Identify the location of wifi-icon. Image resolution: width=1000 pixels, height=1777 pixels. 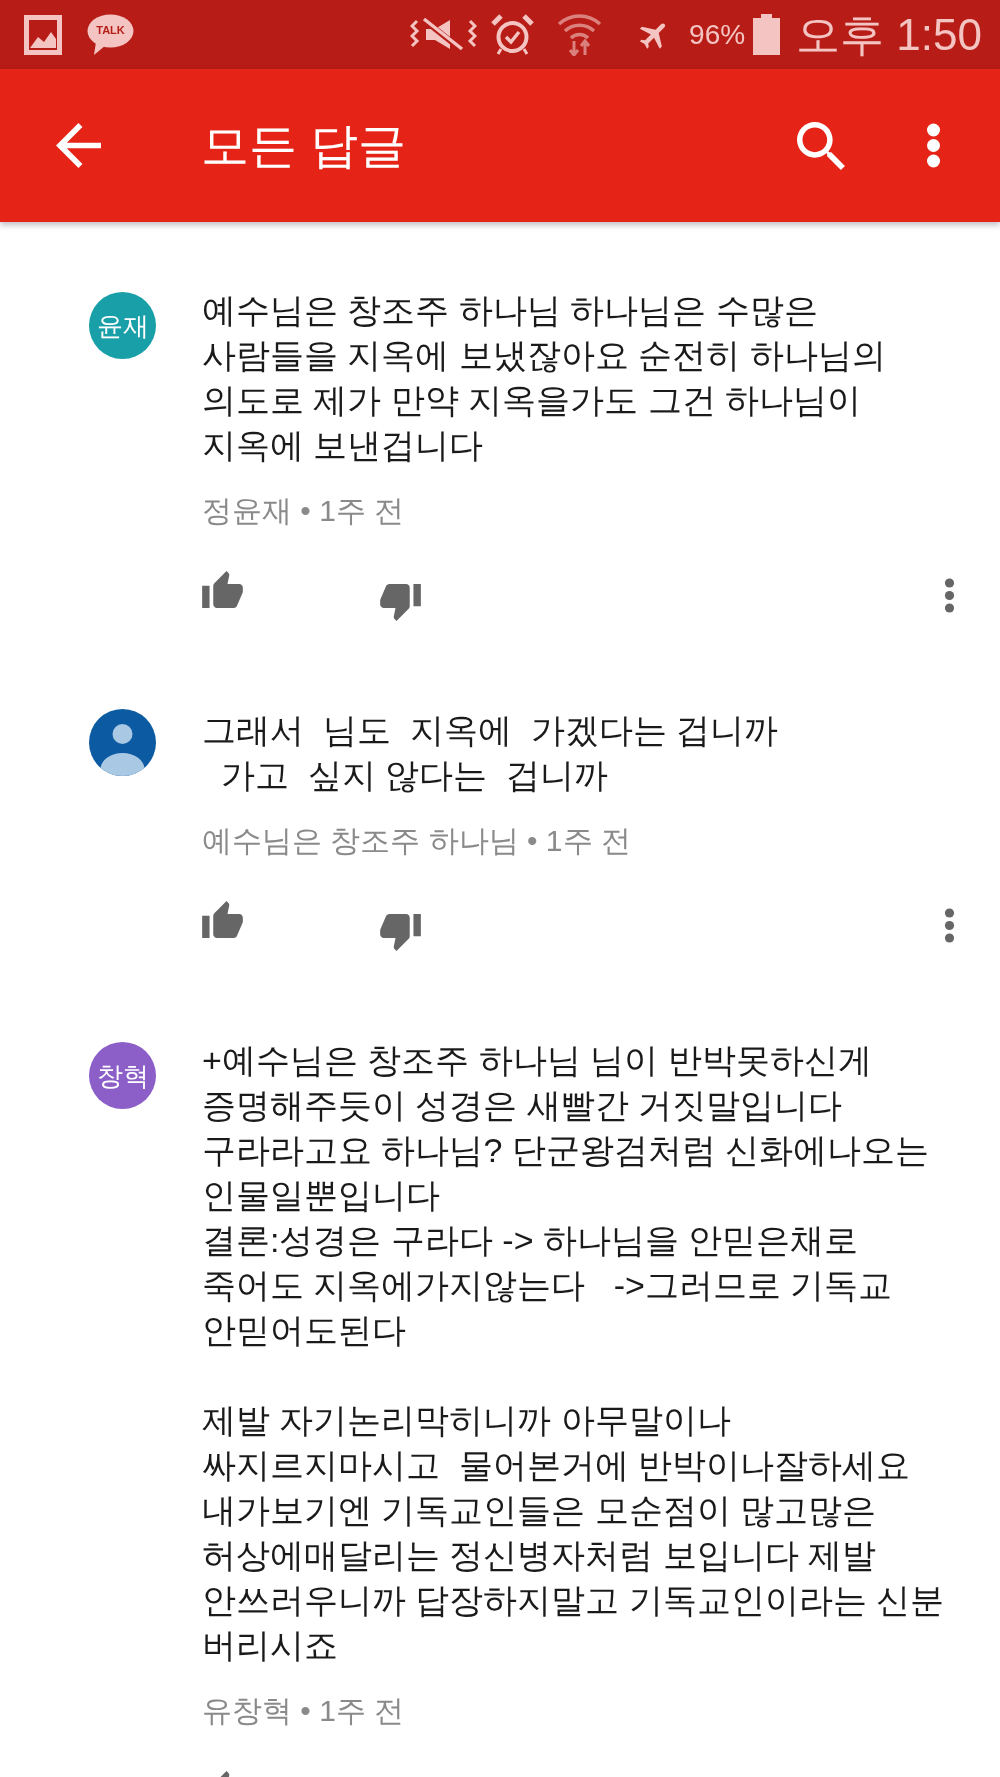
(580, 34).